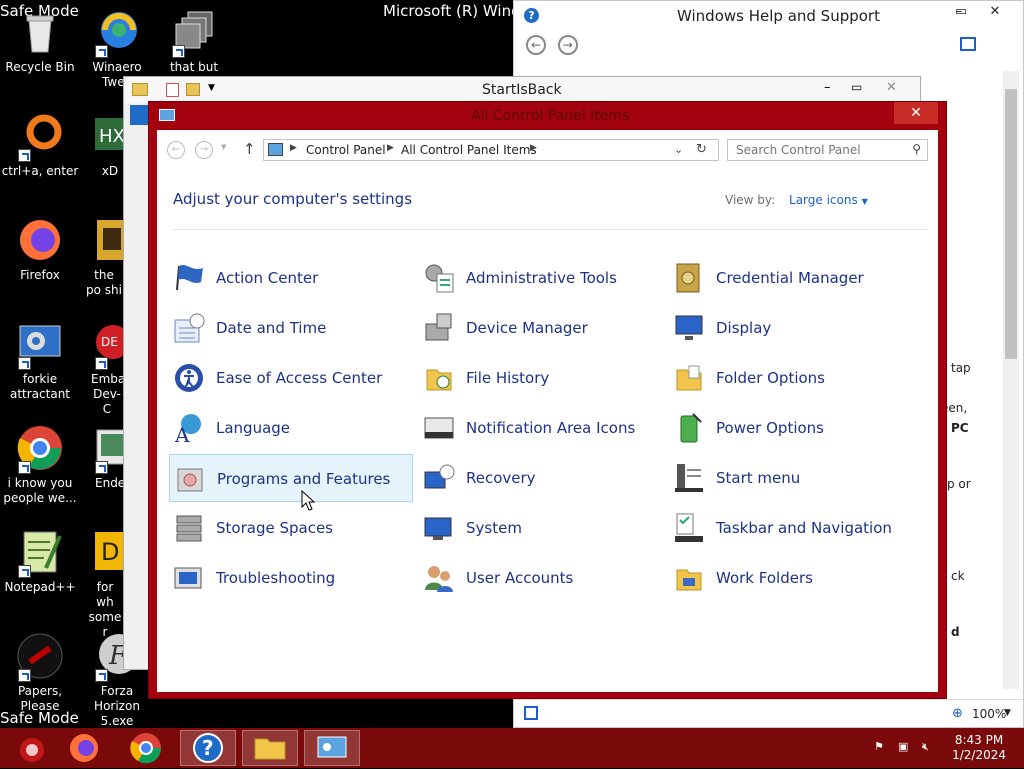 The width and height of the screenshot is (1024, 769). I want to click on help-restore-button: ▭, so click(961, 12).